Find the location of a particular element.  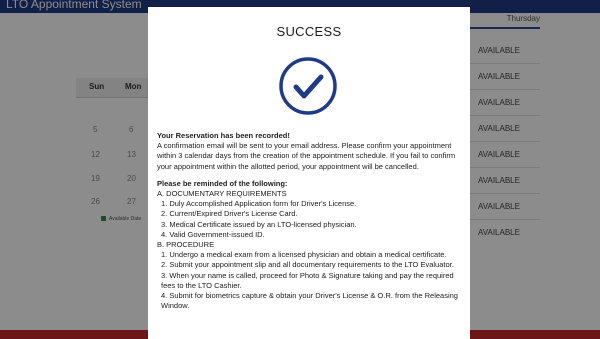

document-item: 4. Valid Government-issued ID. is located at coordinates (213, 234).